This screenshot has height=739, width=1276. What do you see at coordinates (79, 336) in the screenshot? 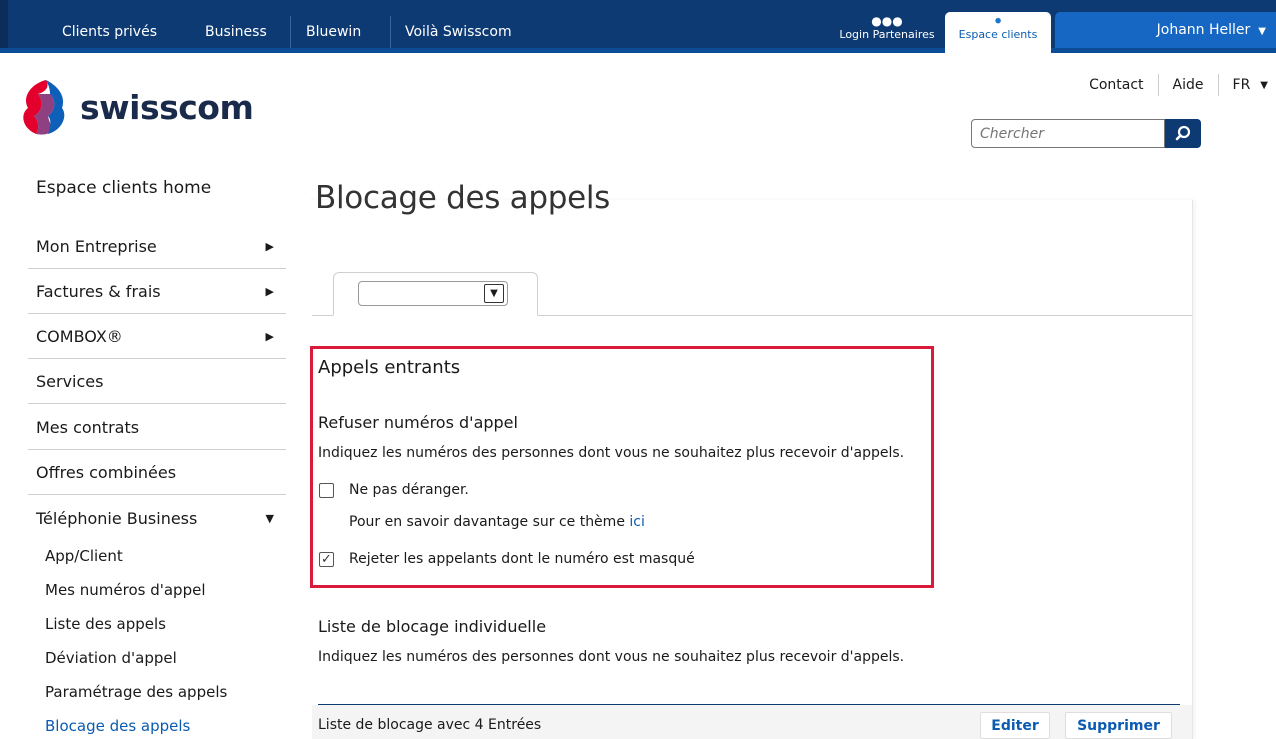
I see `sidebar-item-label: COMBOX®` at bounding box center [79, 336].